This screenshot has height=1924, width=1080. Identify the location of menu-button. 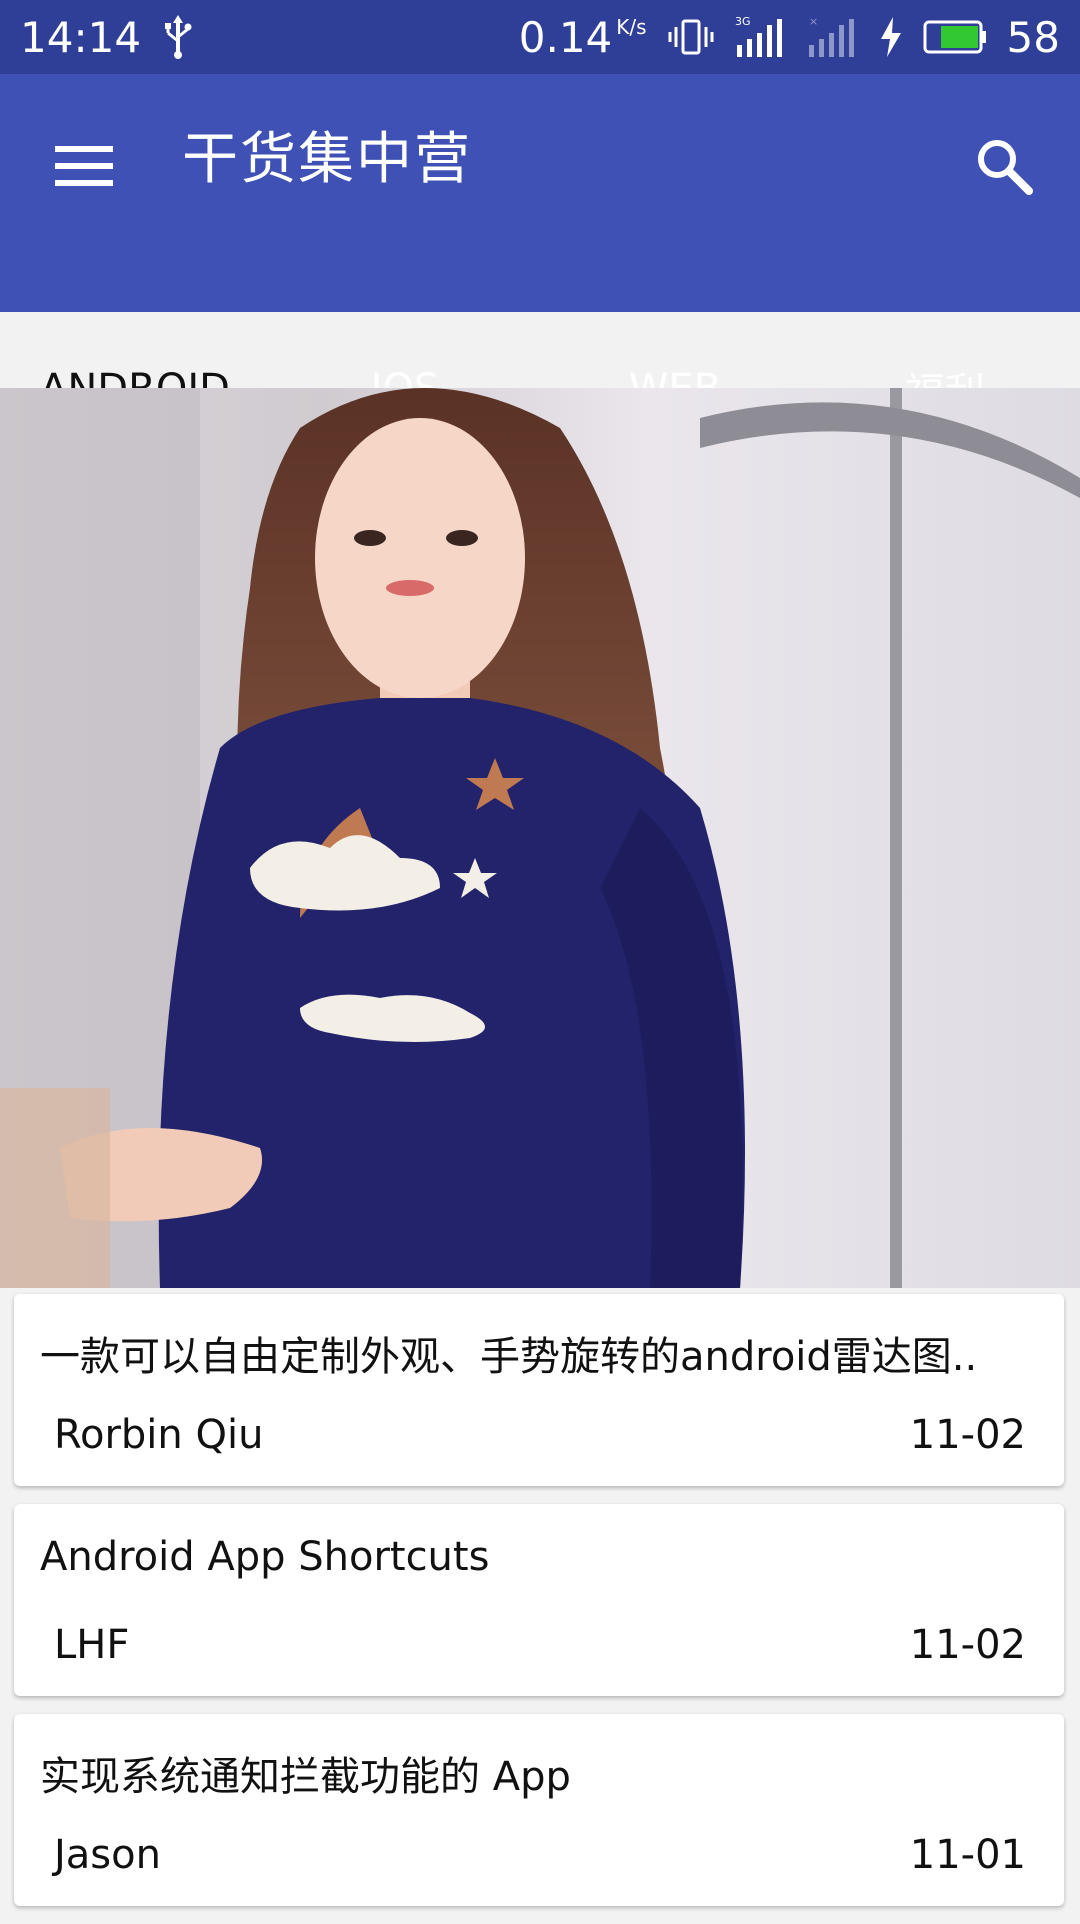
(84, 168).